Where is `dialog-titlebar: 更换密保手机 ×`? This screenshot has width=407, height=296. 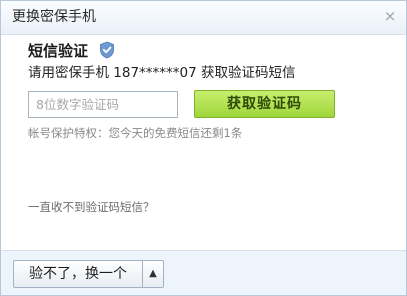 dialog-titlebar: 更换密保手机 × is located at coordinates (203, 18).